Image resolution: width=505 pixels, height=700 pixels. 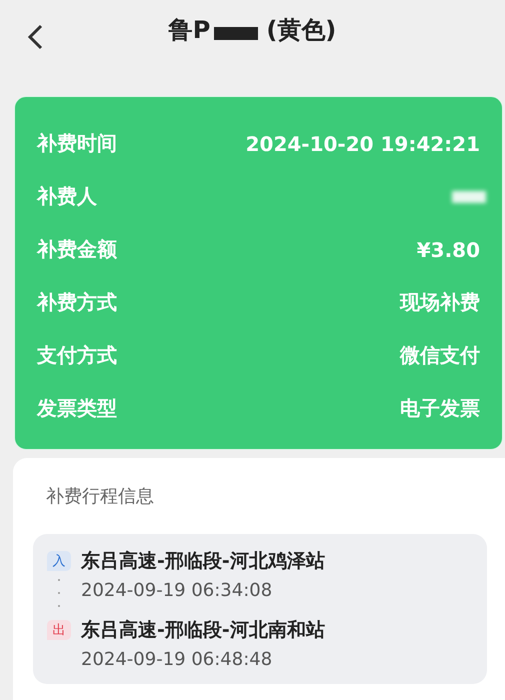 I want to click on stop-badge: 出, so click(x=59, y=630).